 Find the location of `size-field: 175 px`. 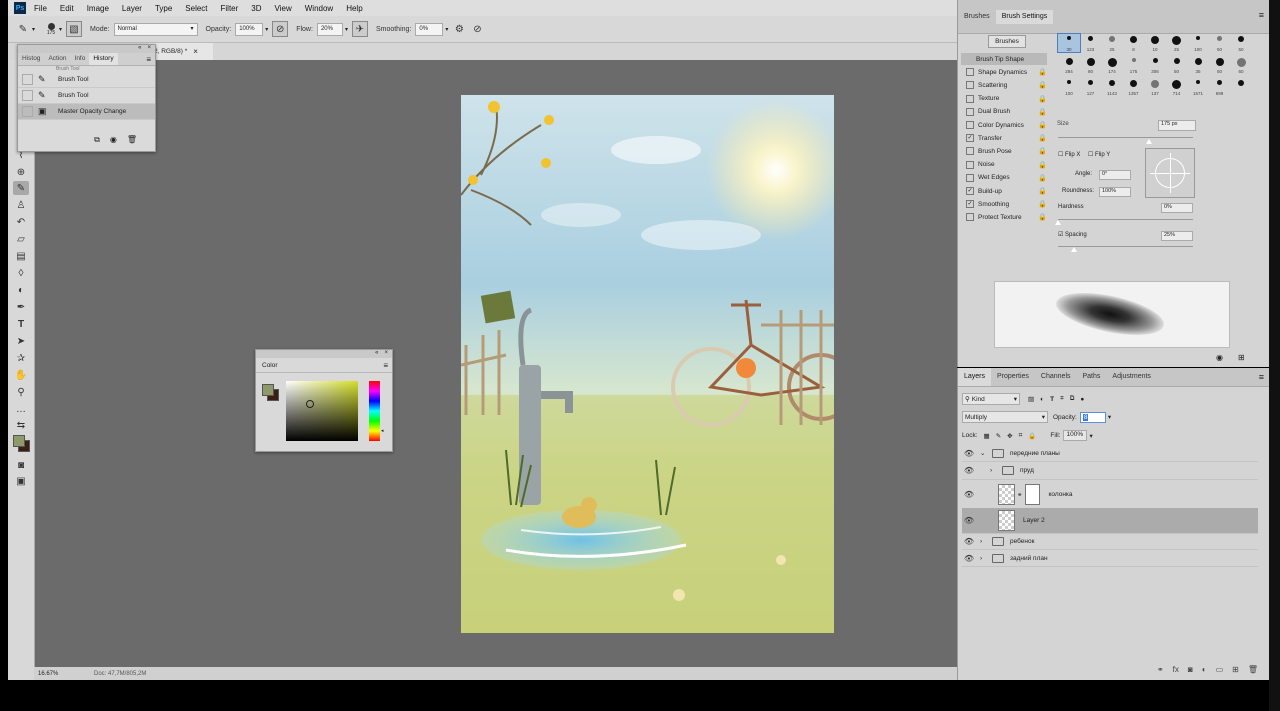

size-field: 175 px is located at coordinates (1177, 125).